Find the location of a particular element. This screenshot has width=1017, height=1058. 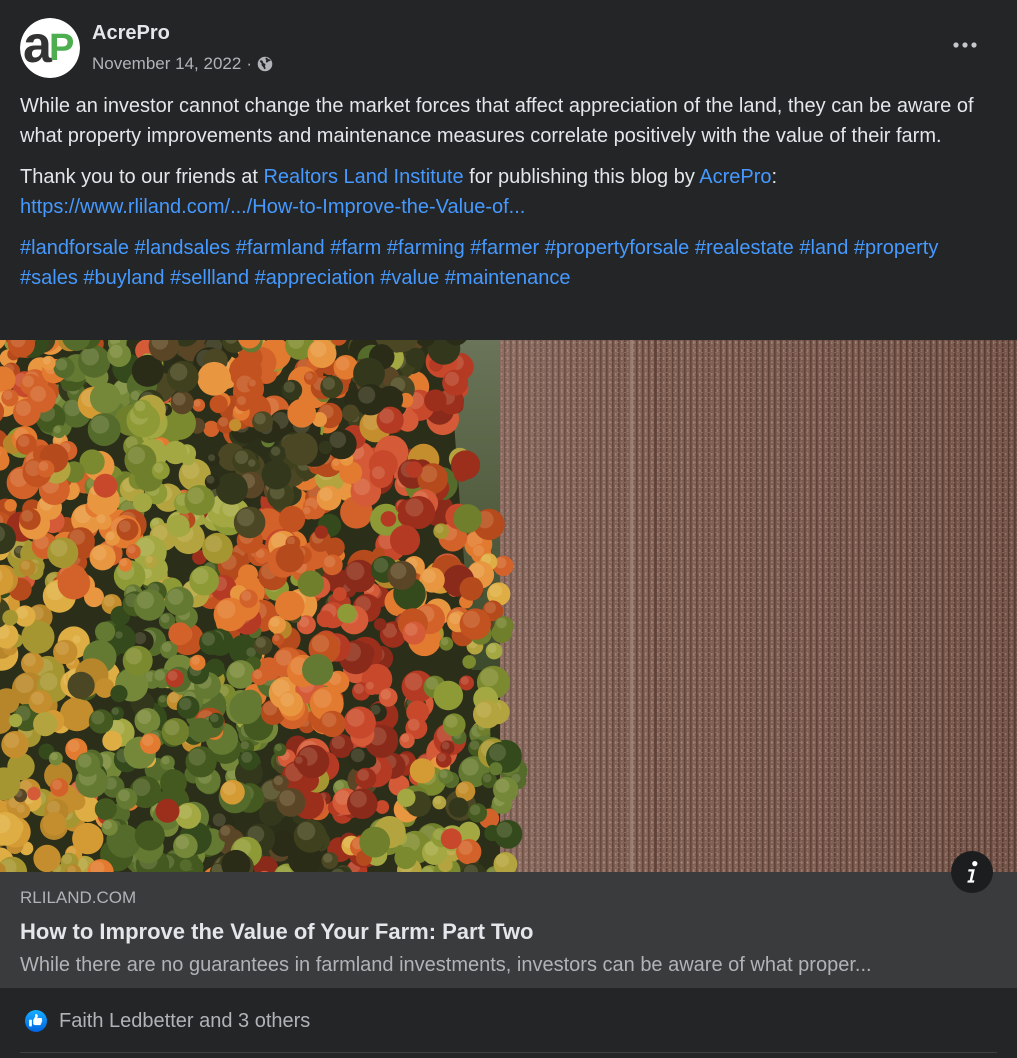

reaction-summary-text: Faith Ledbetter and 3 others is located at coordinates (184, 1021).